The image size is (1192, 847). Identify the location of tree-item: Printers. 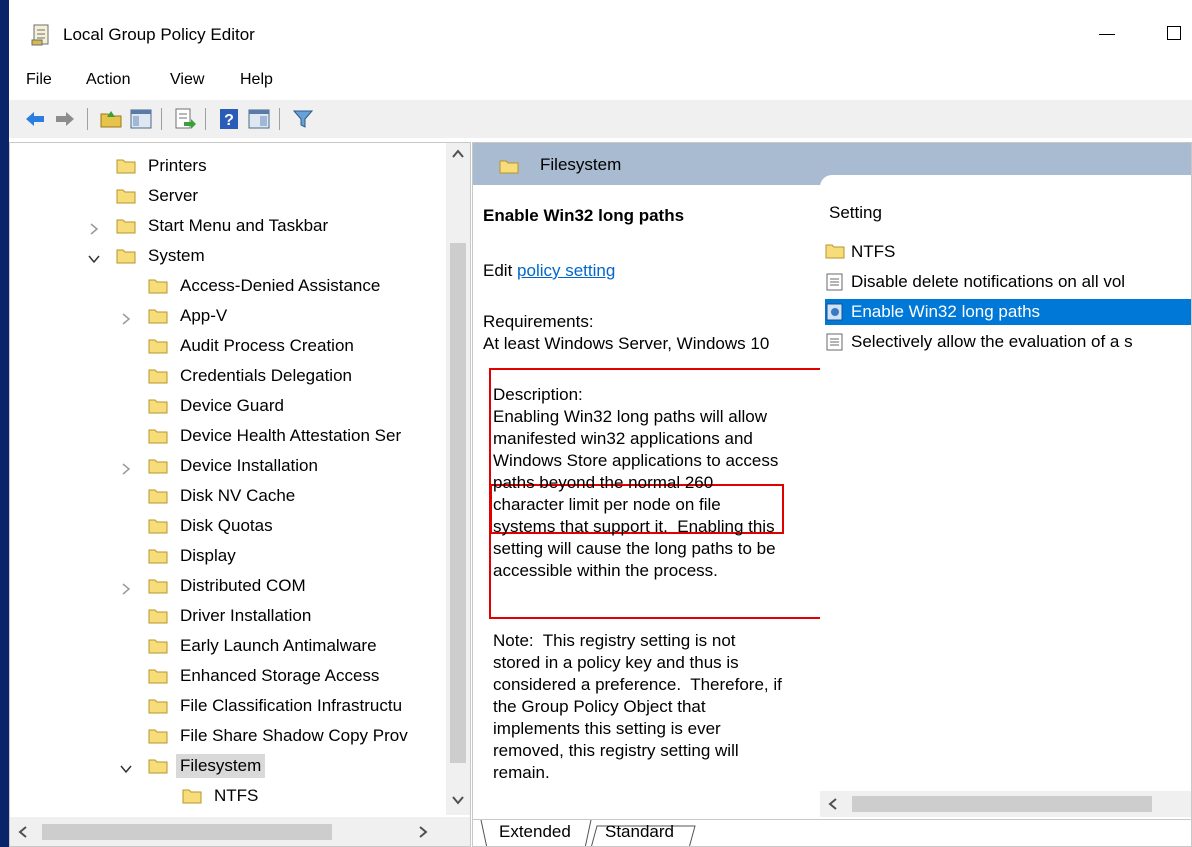
(161, 166).